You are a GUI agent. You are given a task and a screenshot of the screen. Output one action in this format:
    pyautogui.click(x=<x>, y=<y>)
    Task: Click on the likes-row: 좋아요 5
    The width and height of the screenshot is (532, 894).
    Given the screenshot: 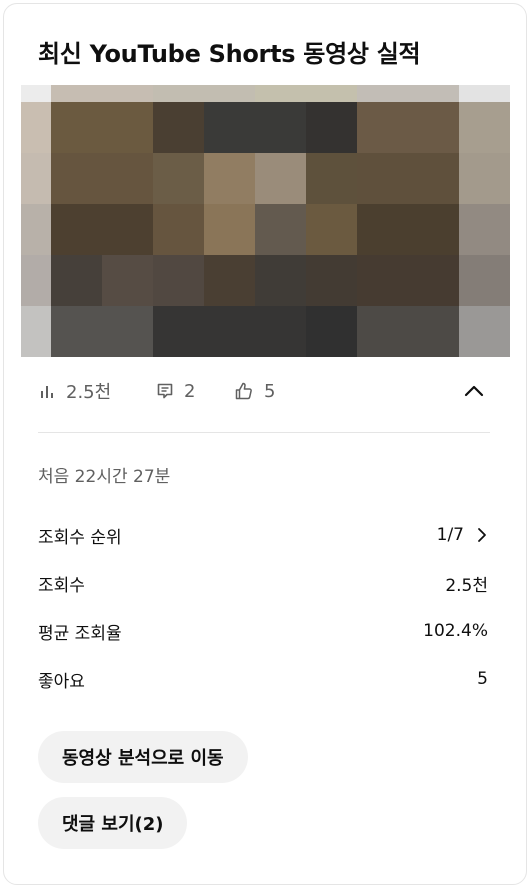 What is the action you would take?
    pyautogui.click(x=263, y=679)
    